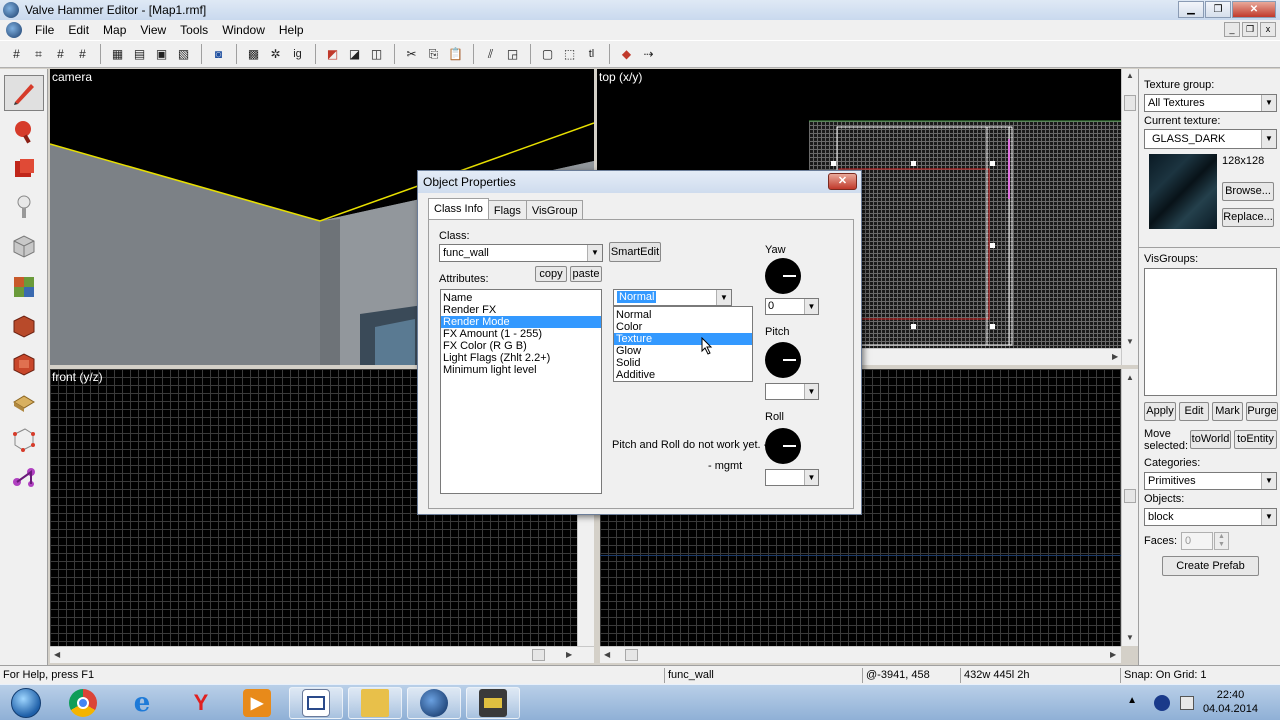  I want to click on side-horizontal-scrollbar: ◀ ▶, so click(860, 654).